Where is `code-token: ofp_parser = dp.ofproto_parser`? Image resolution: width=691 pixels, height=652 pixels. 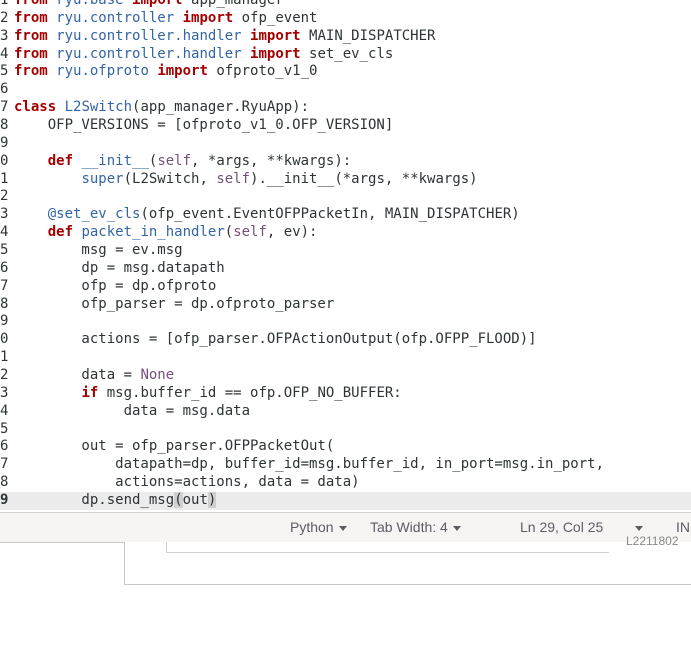 code-token: ofp_parser = dp.ofproto_parser is located at coordinates (174, 303).